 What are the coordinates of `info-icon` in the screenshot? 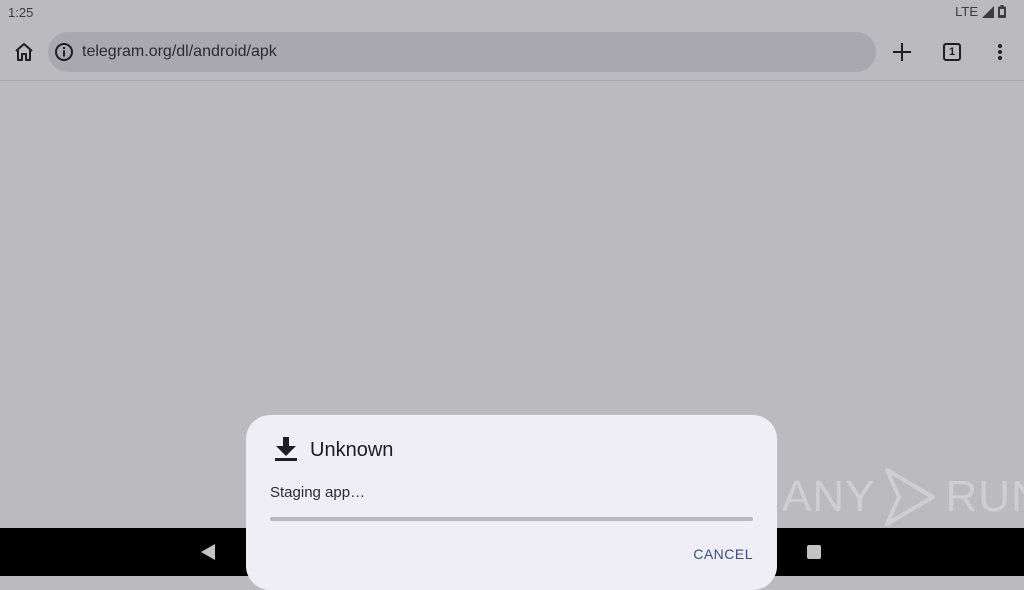 It's located at (64, 52).